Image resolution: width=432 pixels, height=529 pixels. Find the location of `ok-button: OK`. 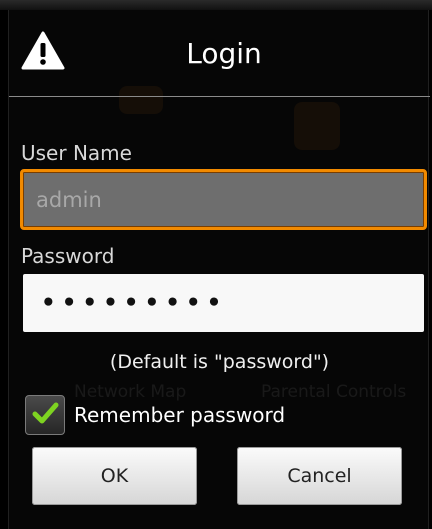

ok-button: OK is located at coordinates (114, 476).